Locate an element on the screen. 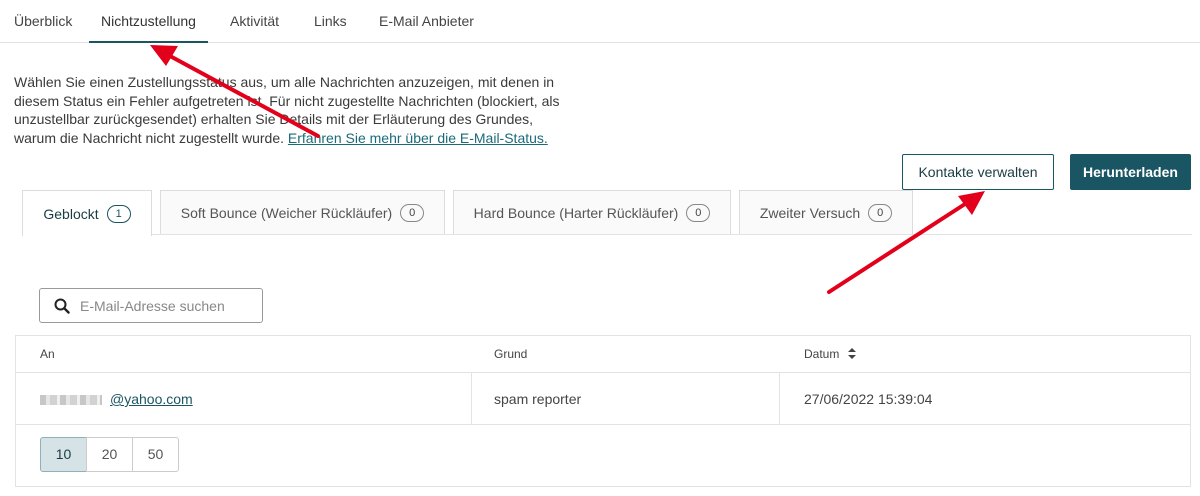  table-header: An Grund Datum is located at coordinates (603, 354).